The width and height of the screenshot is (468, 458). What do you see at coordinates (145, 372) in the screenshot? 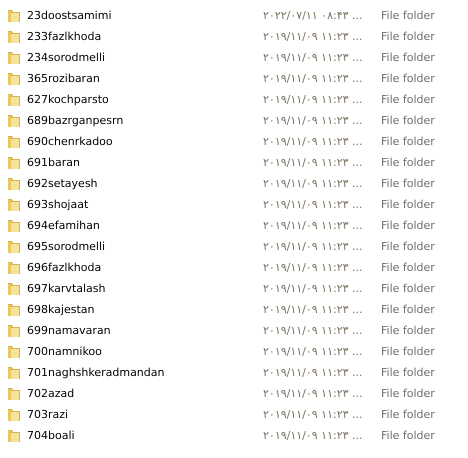
I see `folder-name: 701naghshkeradmandan` at bounding box center [145, 372].